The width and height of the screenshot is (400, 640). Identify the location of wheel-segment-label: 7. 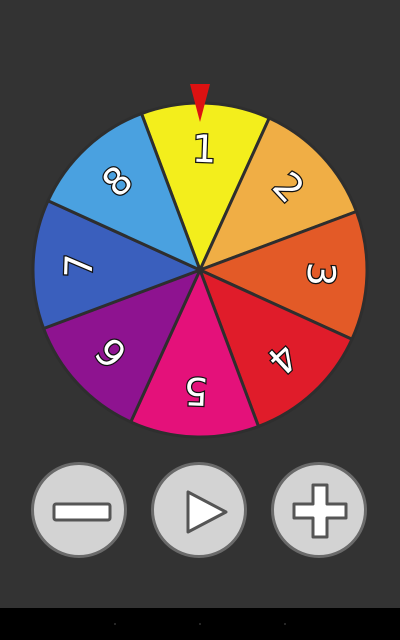
(79, 266).